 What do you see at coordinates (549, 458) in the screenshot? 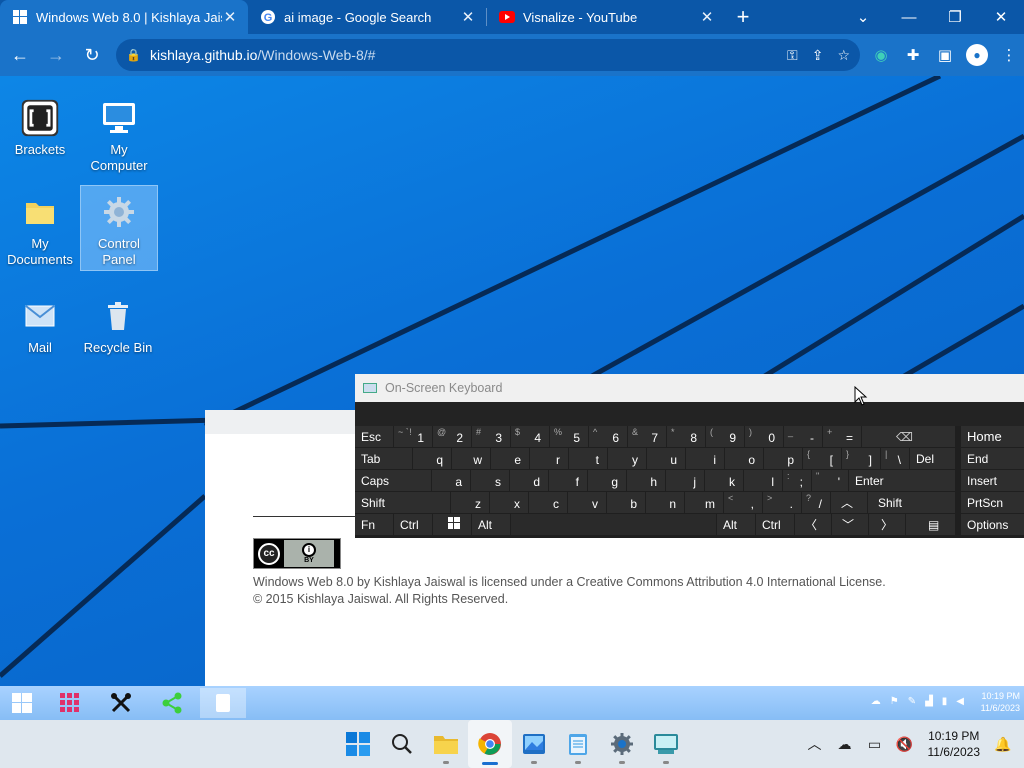
I see `key-r: r` at bounding box center [549, 458].